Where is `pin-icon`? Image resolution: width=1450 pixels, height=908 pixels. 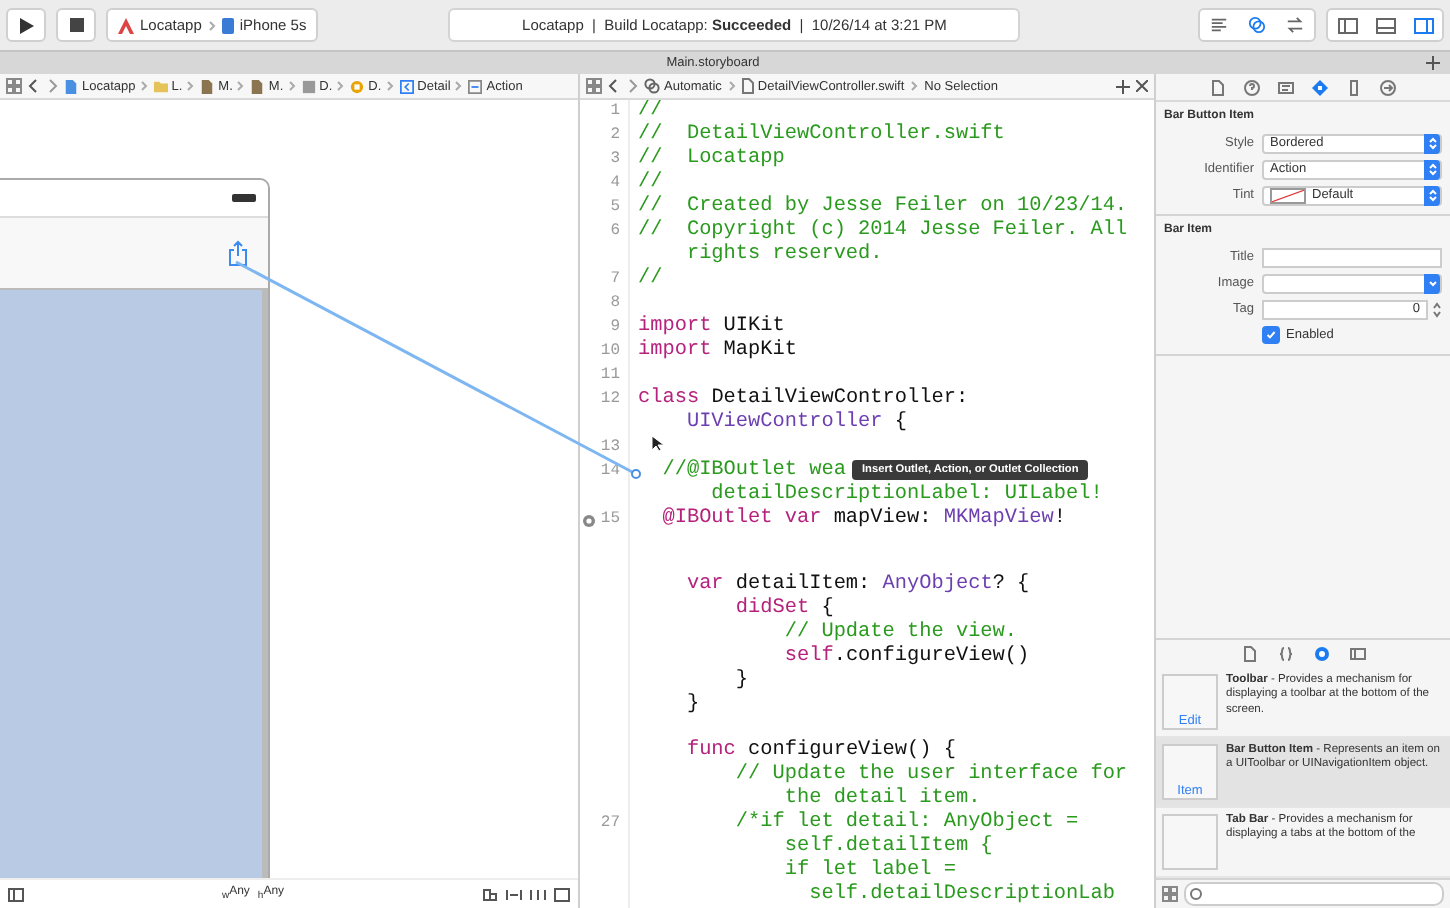 pin-icon is located at coordinates (514, 894).